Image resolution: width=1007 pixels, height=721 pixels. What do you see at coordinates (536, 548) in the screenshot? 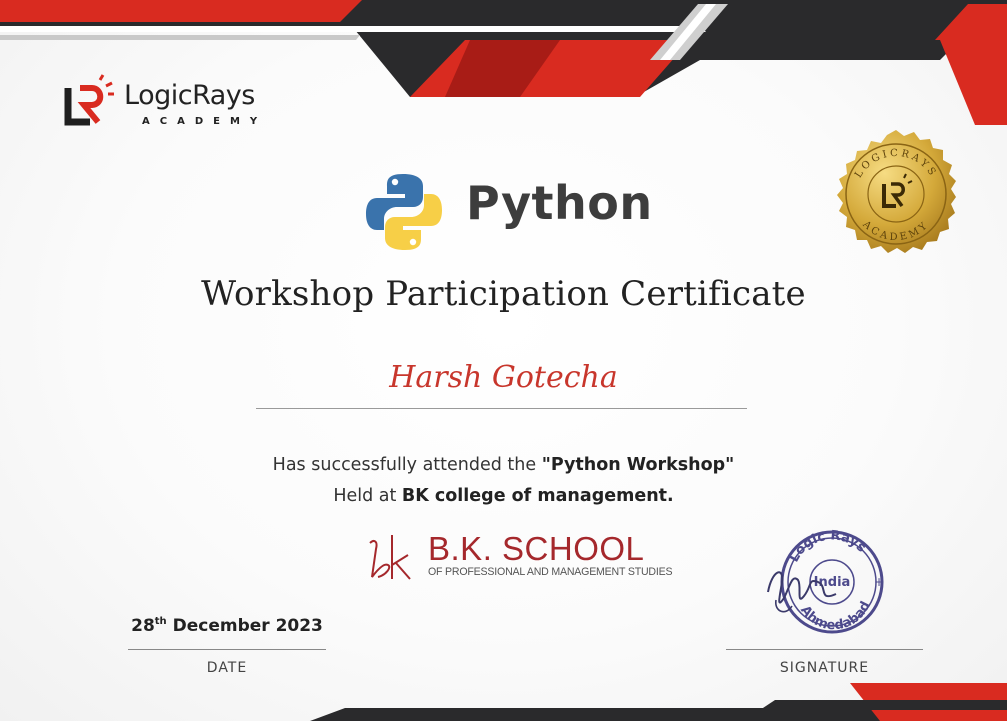
I see `institution-name: B.K. SCHOOL` at bounding box center [536, 548].